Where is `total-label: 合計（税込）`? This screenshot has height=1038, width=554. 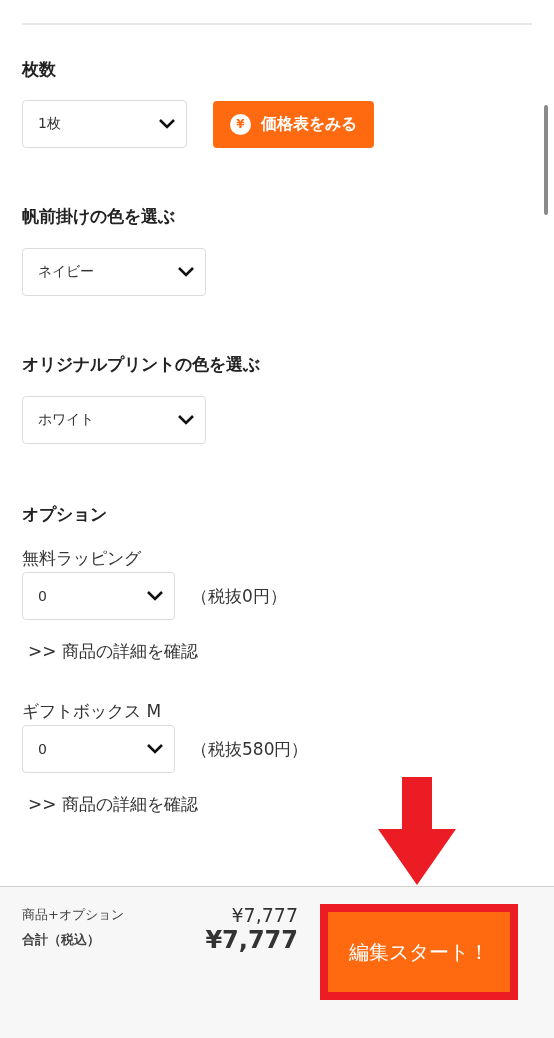
total-label: 合計（税込） is located at coordinates (61, 940).